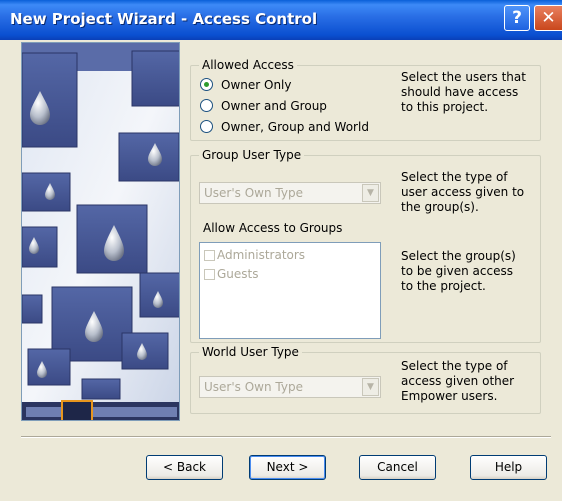  What do you see at coordinates (184, 467) in the screenshot?
I see `back-button: < Back` at bounding box center [184, 467].